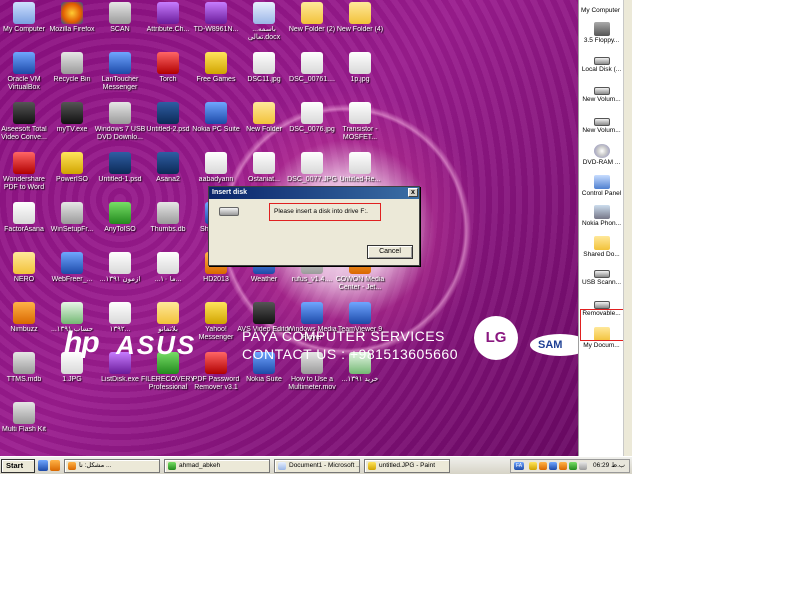  Describe the element at coordinates (72, 63) in the screenshot. I see `recycle-bin-icon` at that location.